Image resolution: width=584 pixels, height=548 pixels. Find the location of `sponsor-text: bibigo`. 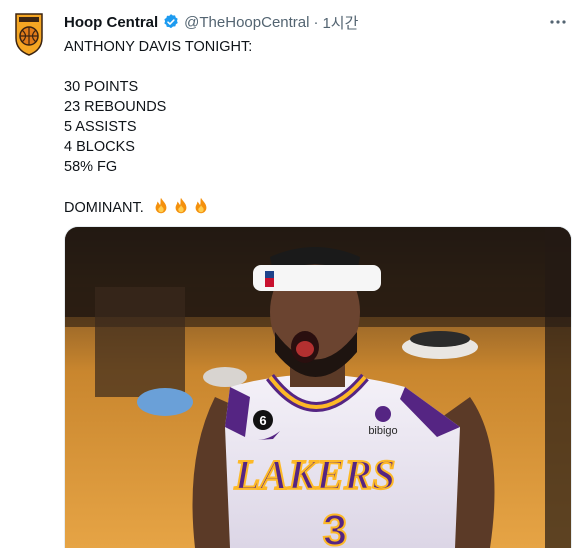

sponsor-text: bibigo is located at coordinates (382, 431).